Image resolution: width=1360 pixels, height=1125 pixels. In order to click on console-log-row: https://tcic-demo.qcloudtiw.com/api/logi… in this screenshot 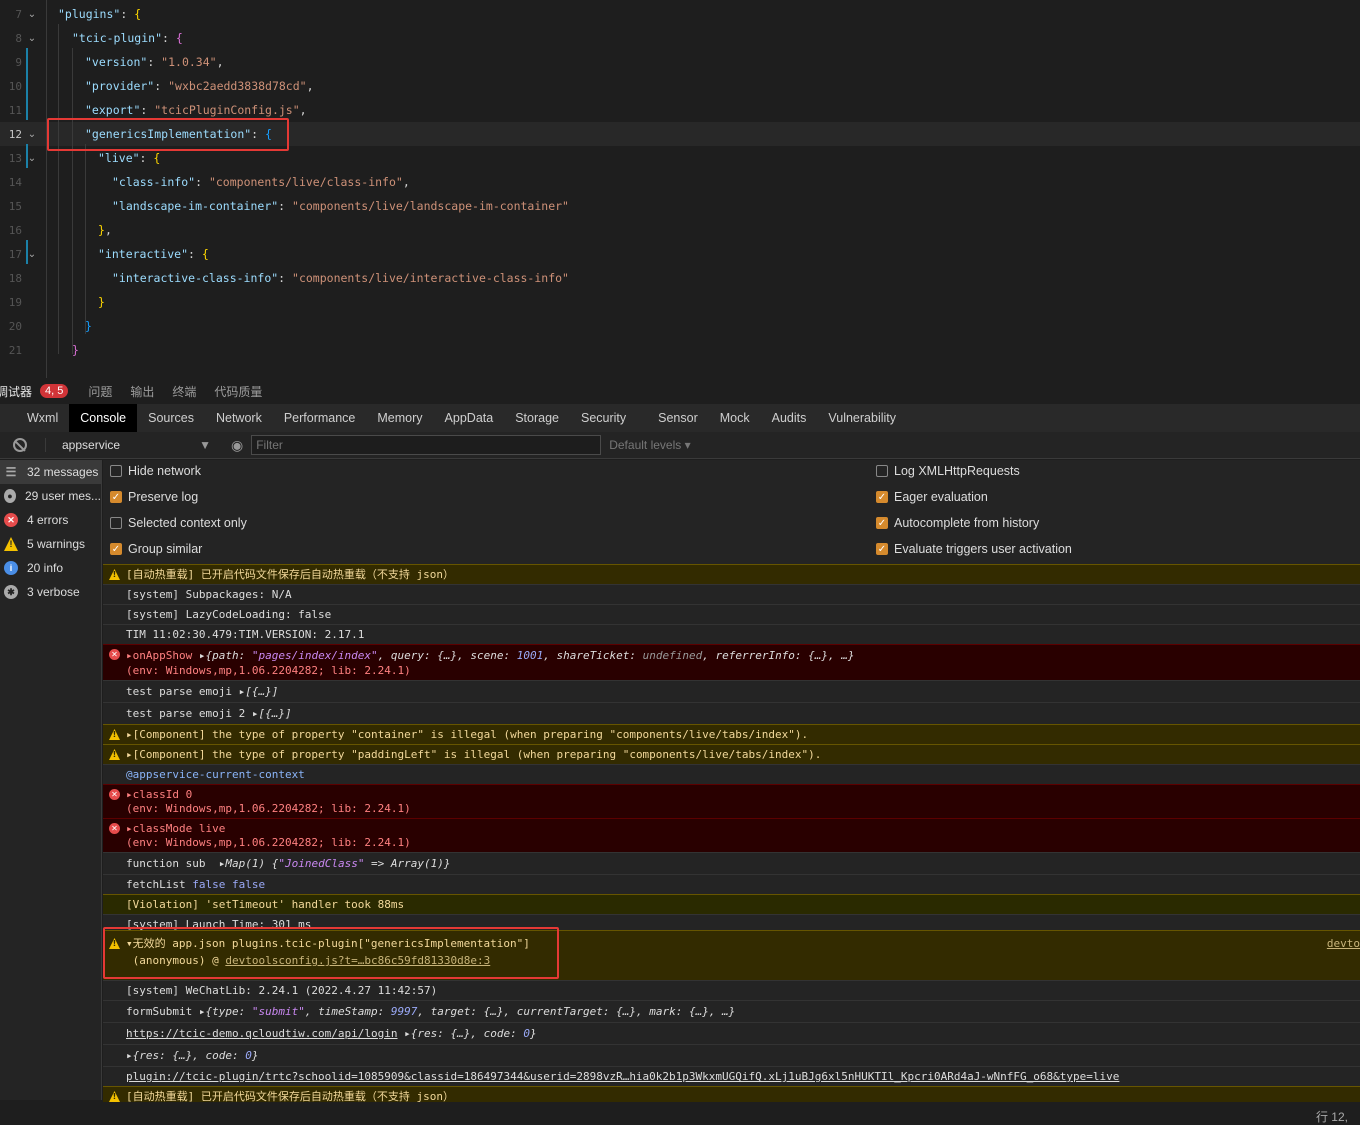, I will do `click(731, 1033)`.